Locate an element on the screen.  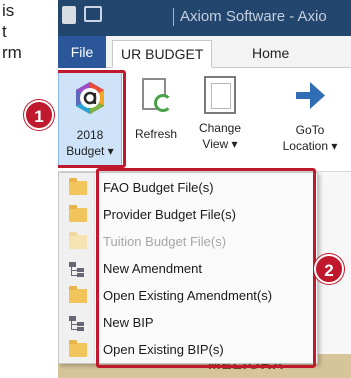
highlight-box-budget is located at coordinates (92, 119).